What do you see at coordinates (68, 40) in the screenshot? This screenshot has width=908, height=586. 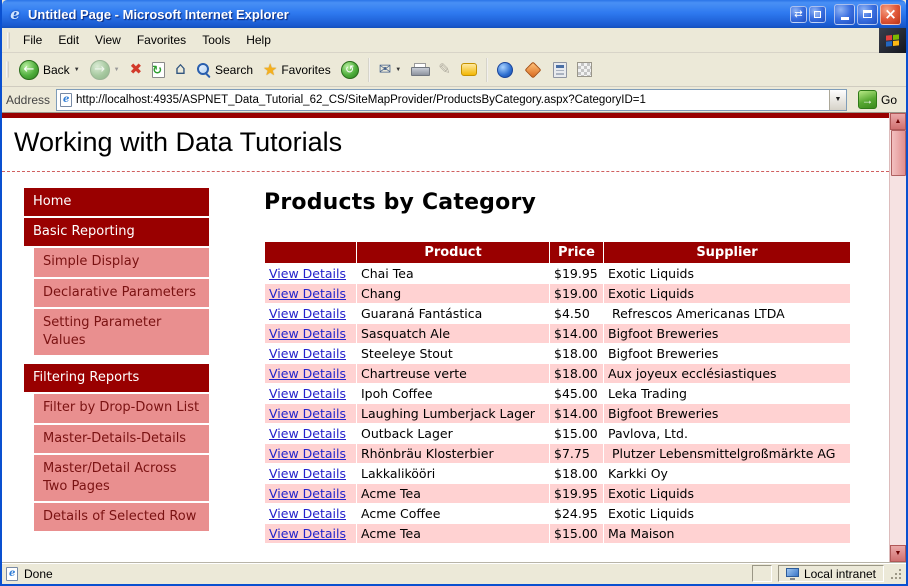 I see `menu-item-edit: Edit` at bounding box center [68, 40].